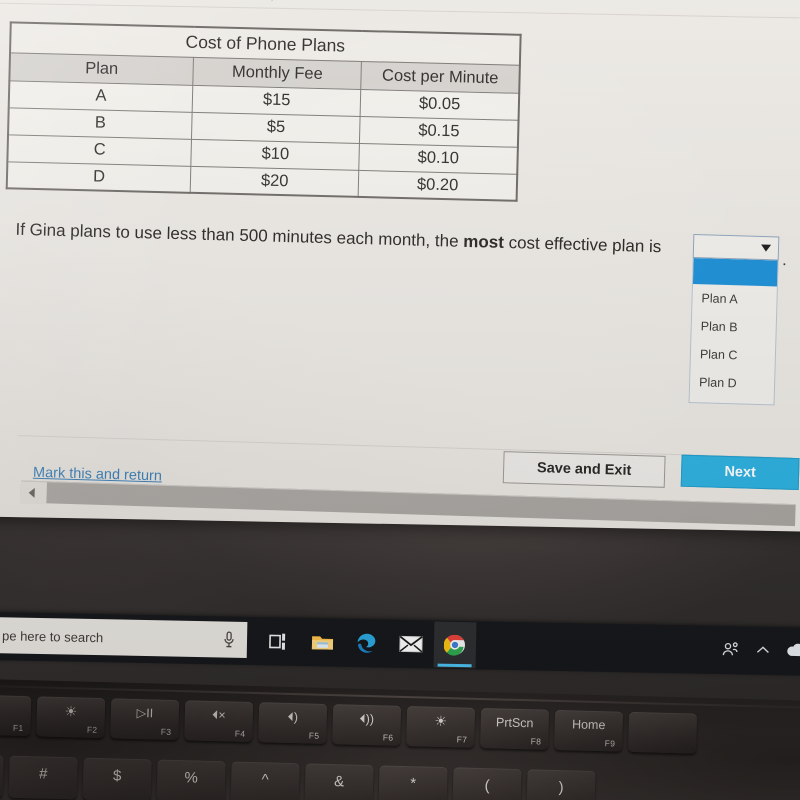 The width and height of the screenshot is (800, 800). I want to click on cell-cost-per-minute: $0.10, so click(438, 158).